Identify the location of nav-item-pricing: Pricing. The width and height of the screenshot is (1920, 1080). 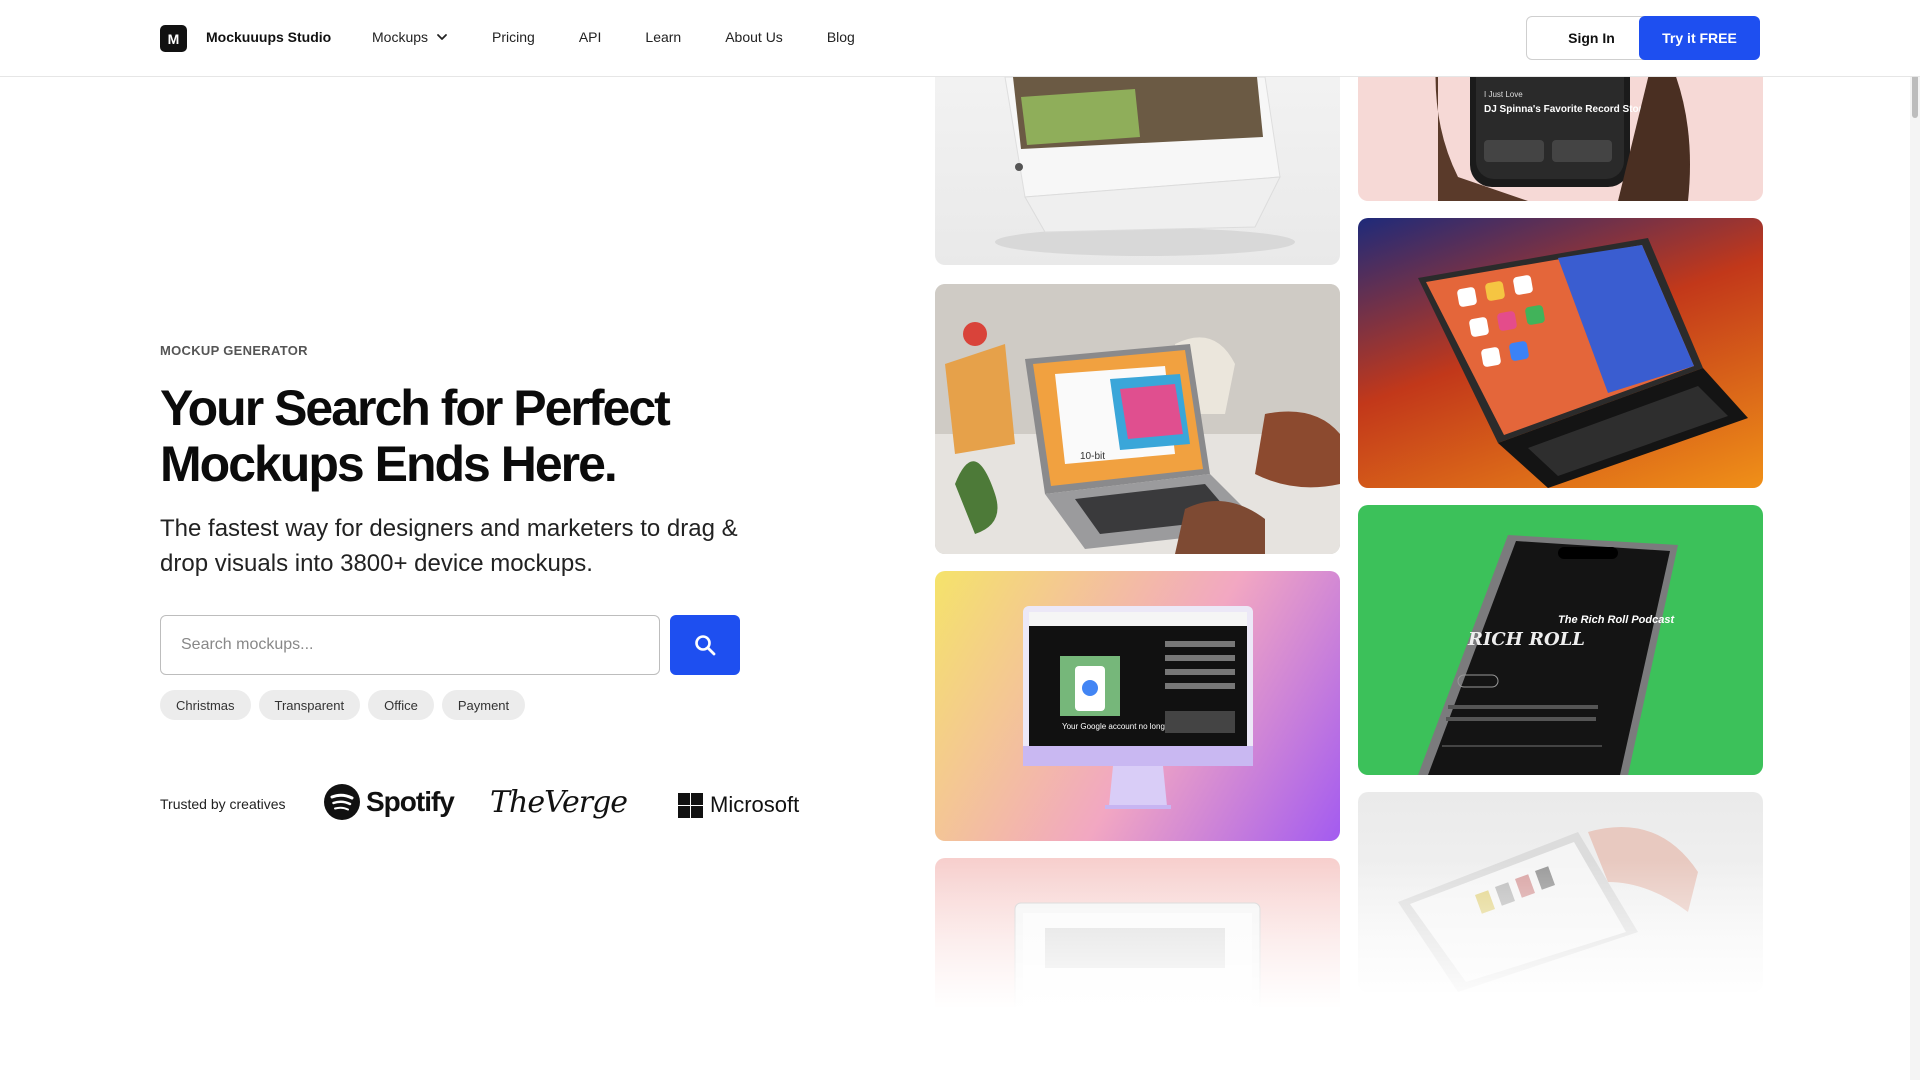
(513, 37).